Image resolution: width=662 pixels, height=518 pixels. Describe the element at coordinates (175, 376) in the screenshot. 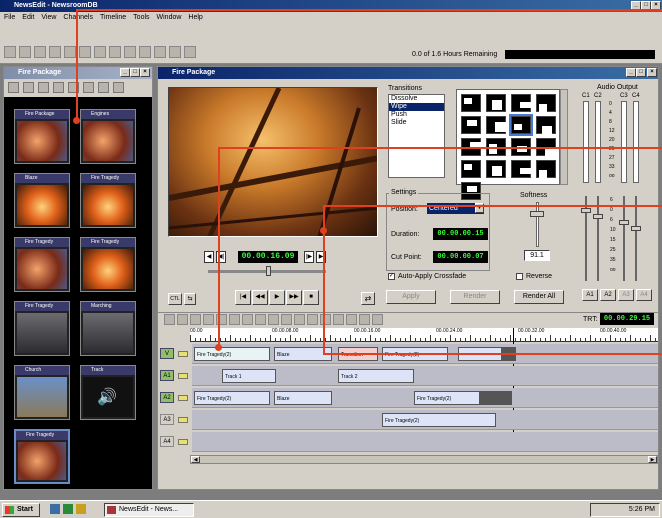

I see `track-header: A1` at that location.